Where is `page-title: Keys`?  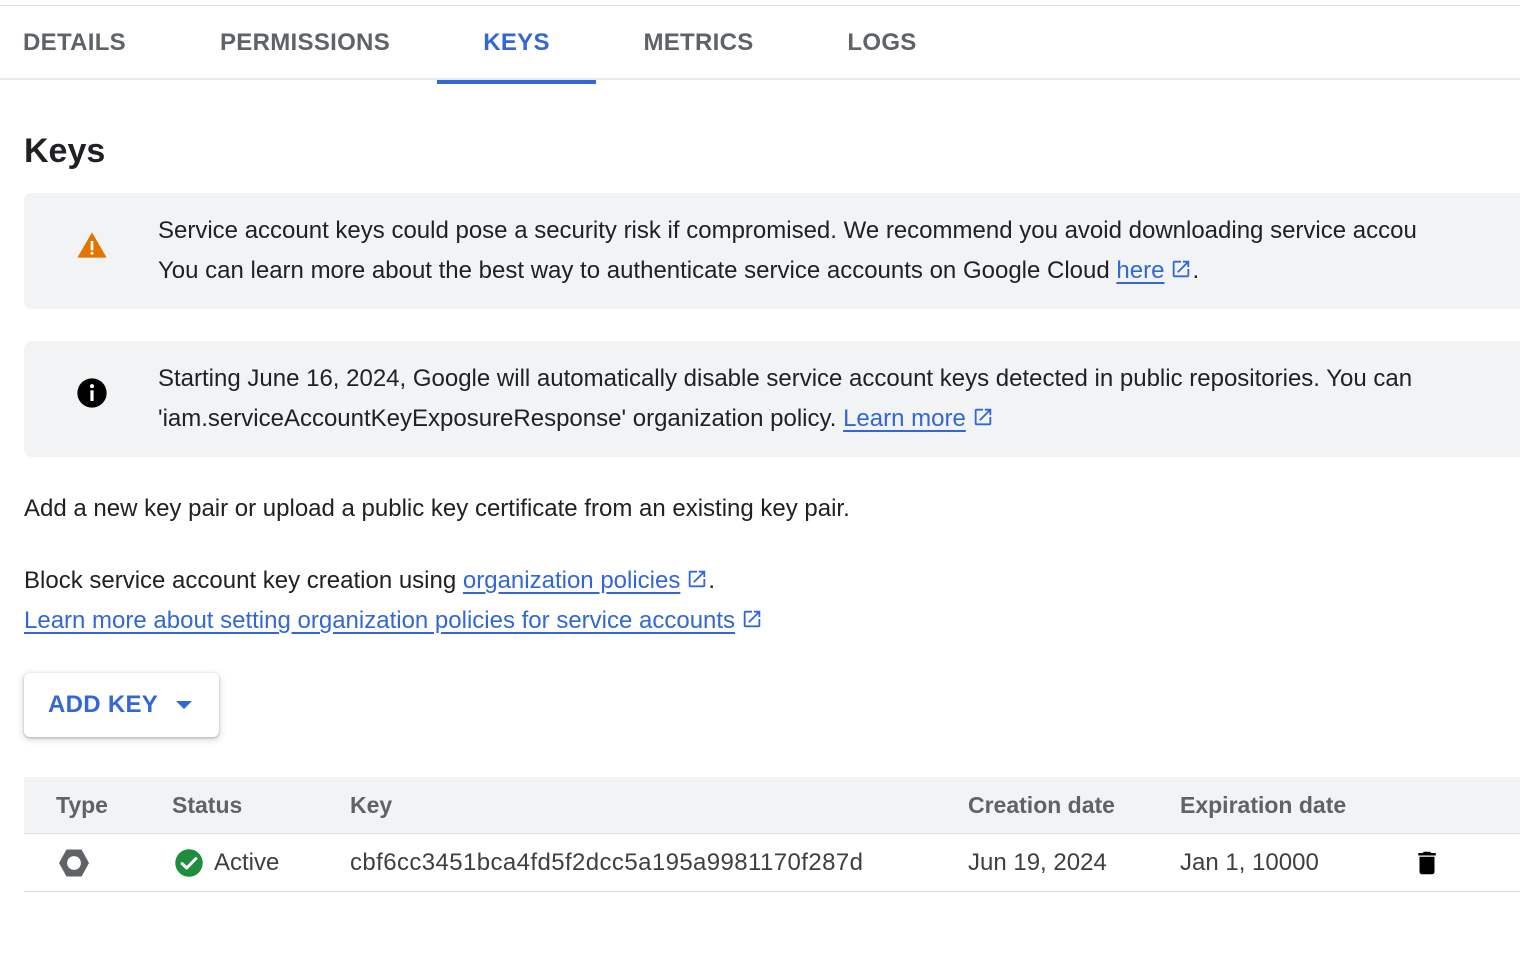
page-title: Keys is located at coordinates (65, 151).